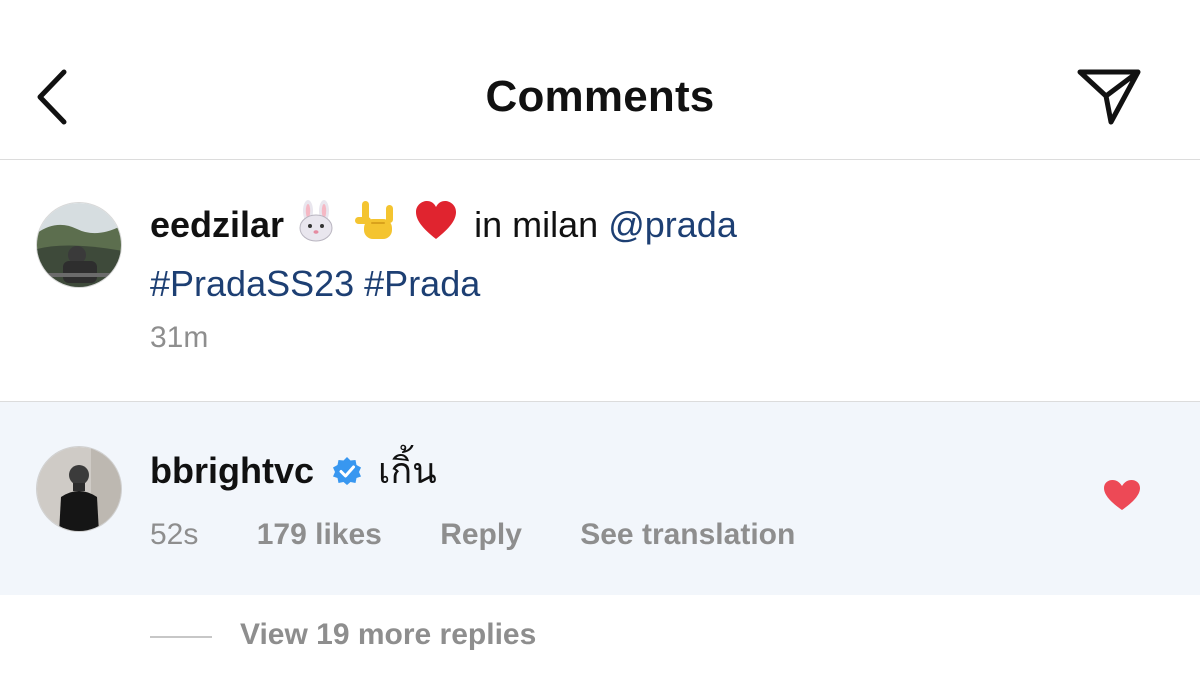  Describe the element at coordinates (315, 283) in the screenshot. I see `hashtag-links: #PradaSS23 #Prada` at that location.